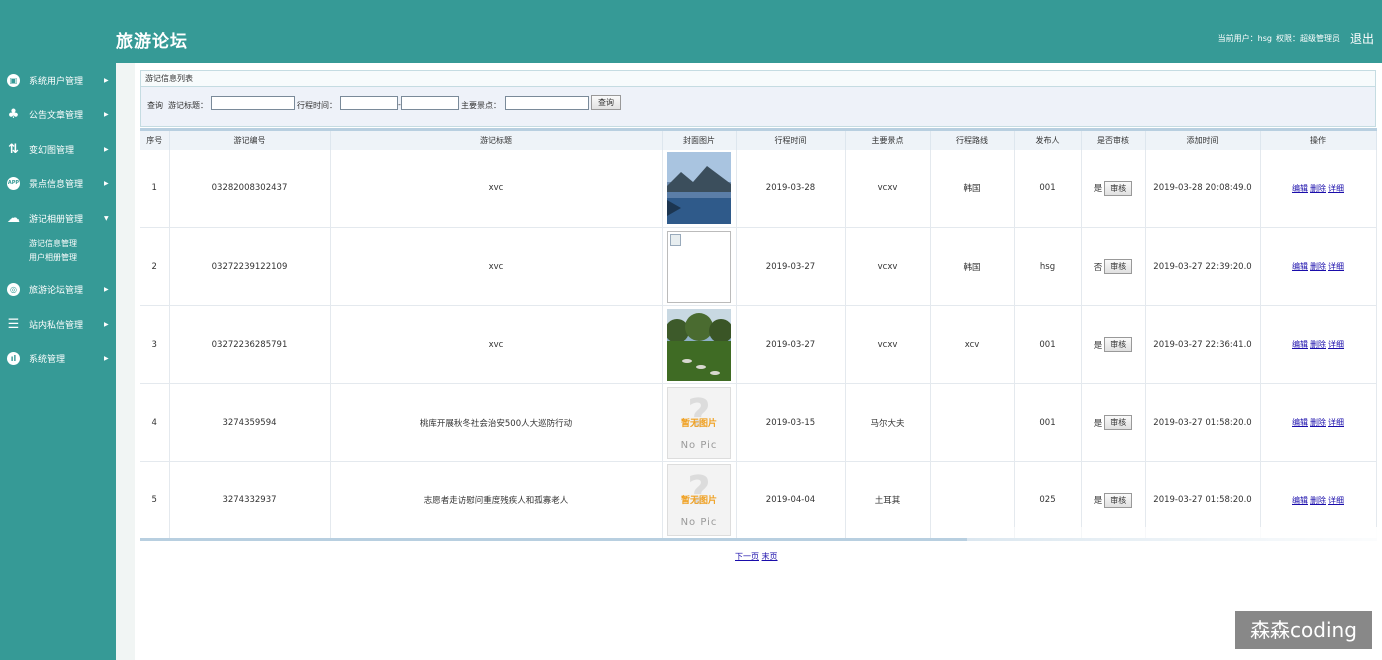 This screenshot has height=660, width=1382. What do you see at coordinates (53, 243) in the screenshot?
I see `sidebar-subitem-travel-notes: 游记信息管理` at bounding box center [53, 243].